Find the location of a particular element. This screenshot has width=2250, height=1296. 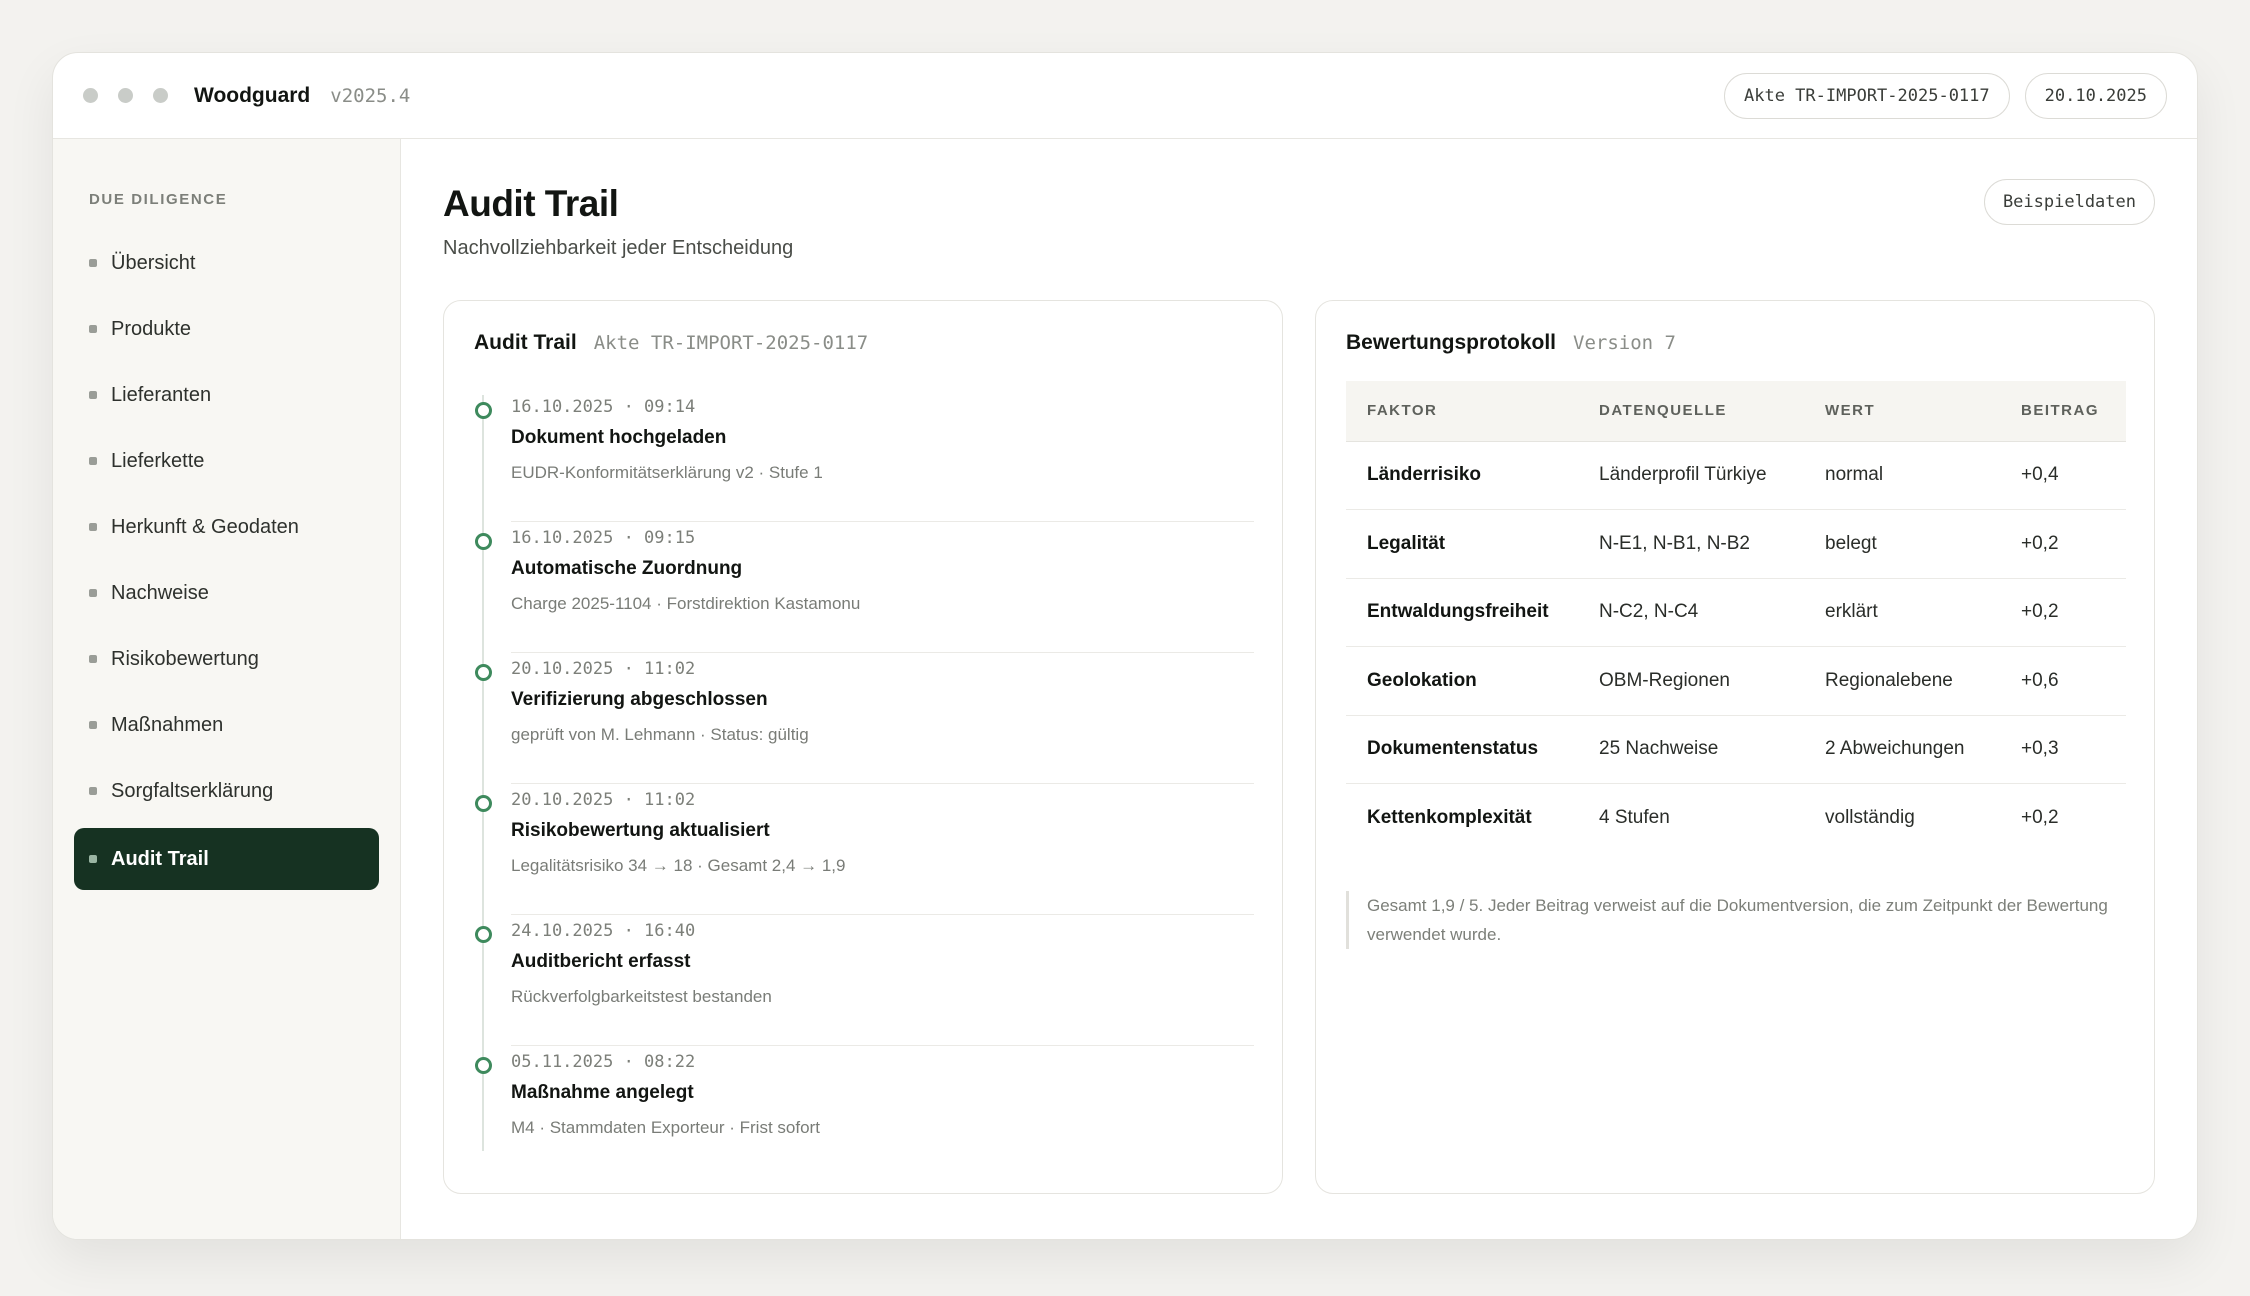

event-time: 16.10.2025 · 09:15 is located at coordinates (603, 538).